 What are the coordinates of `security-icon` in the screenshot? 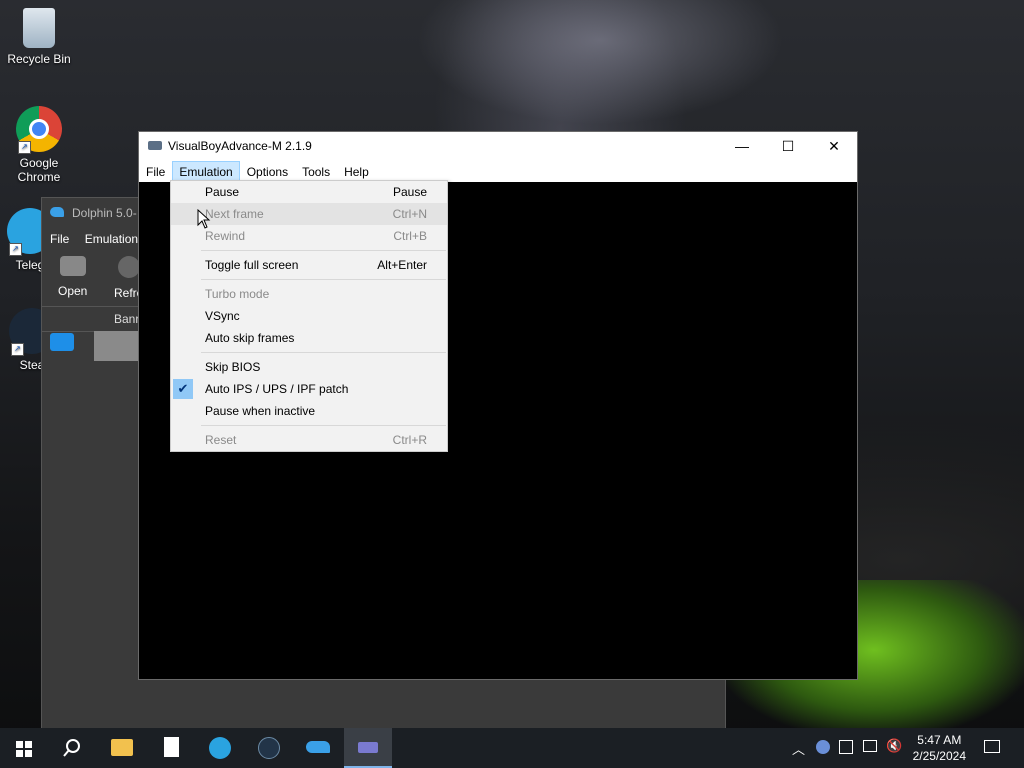 It's located at (846, 747).